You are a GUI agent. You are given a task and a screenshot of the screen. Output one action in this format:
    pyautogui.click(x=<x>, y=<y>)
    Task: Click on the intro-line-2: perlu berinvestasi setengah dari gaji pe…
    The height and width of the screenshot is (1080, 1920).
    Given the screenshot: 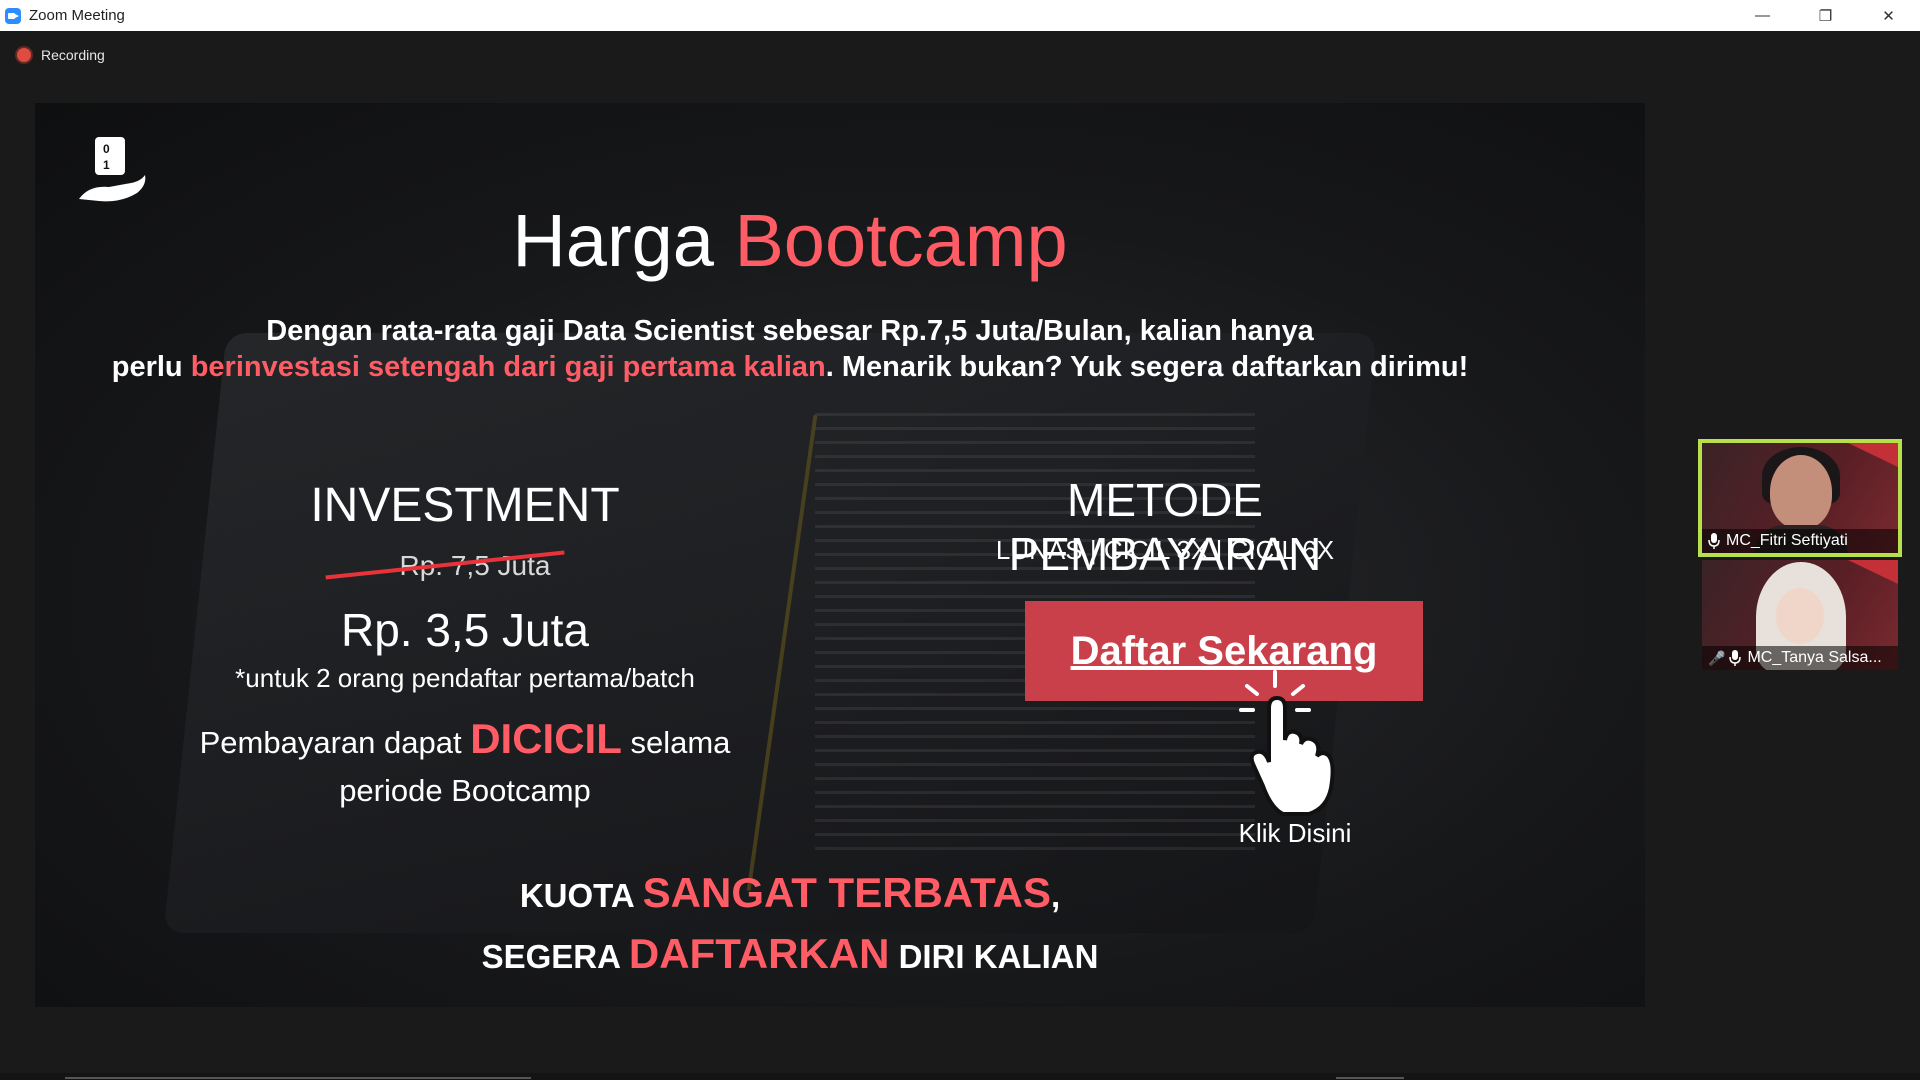 What is the action you would take?
    pyautogui.click(x=790, y=367)
    